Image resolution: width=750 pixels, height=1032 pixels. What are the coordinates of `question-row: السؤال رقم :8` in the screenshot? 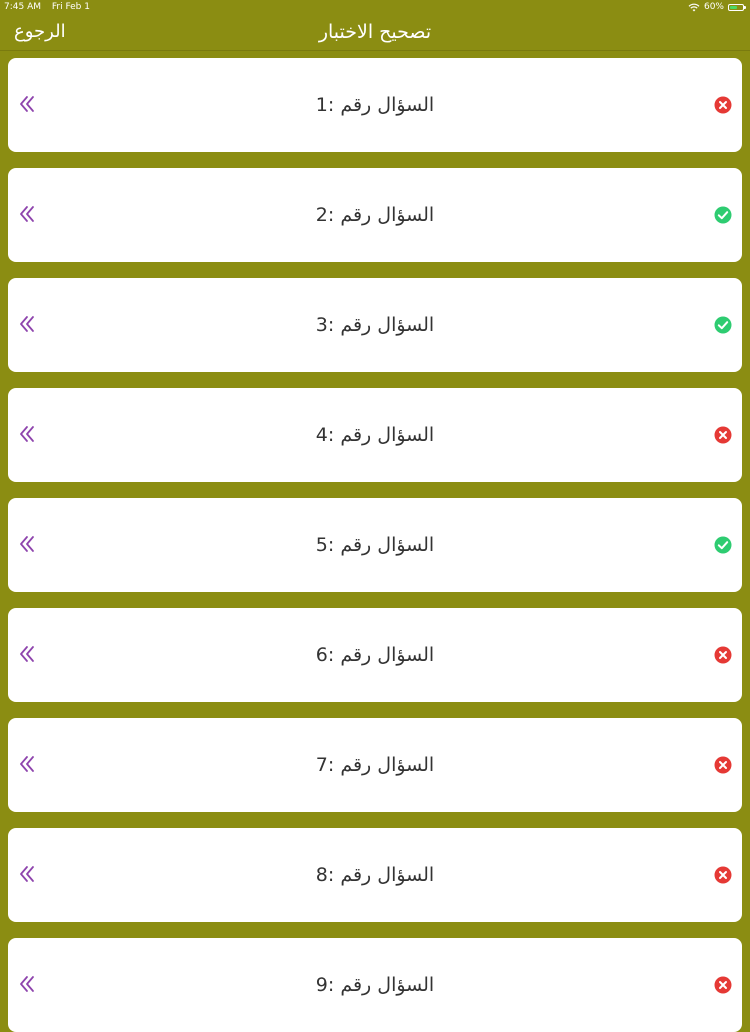 It's located at (375, 875).